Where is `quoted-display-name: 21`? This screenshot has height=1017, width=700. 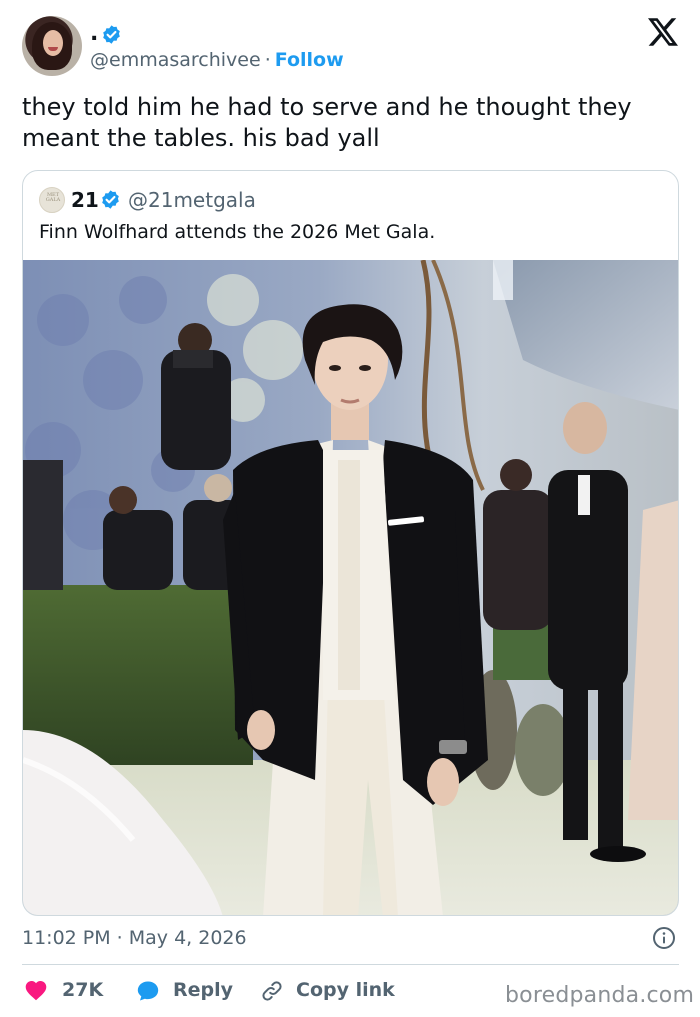 quoted-display-name: 21 is located at coordinates (85, 200).